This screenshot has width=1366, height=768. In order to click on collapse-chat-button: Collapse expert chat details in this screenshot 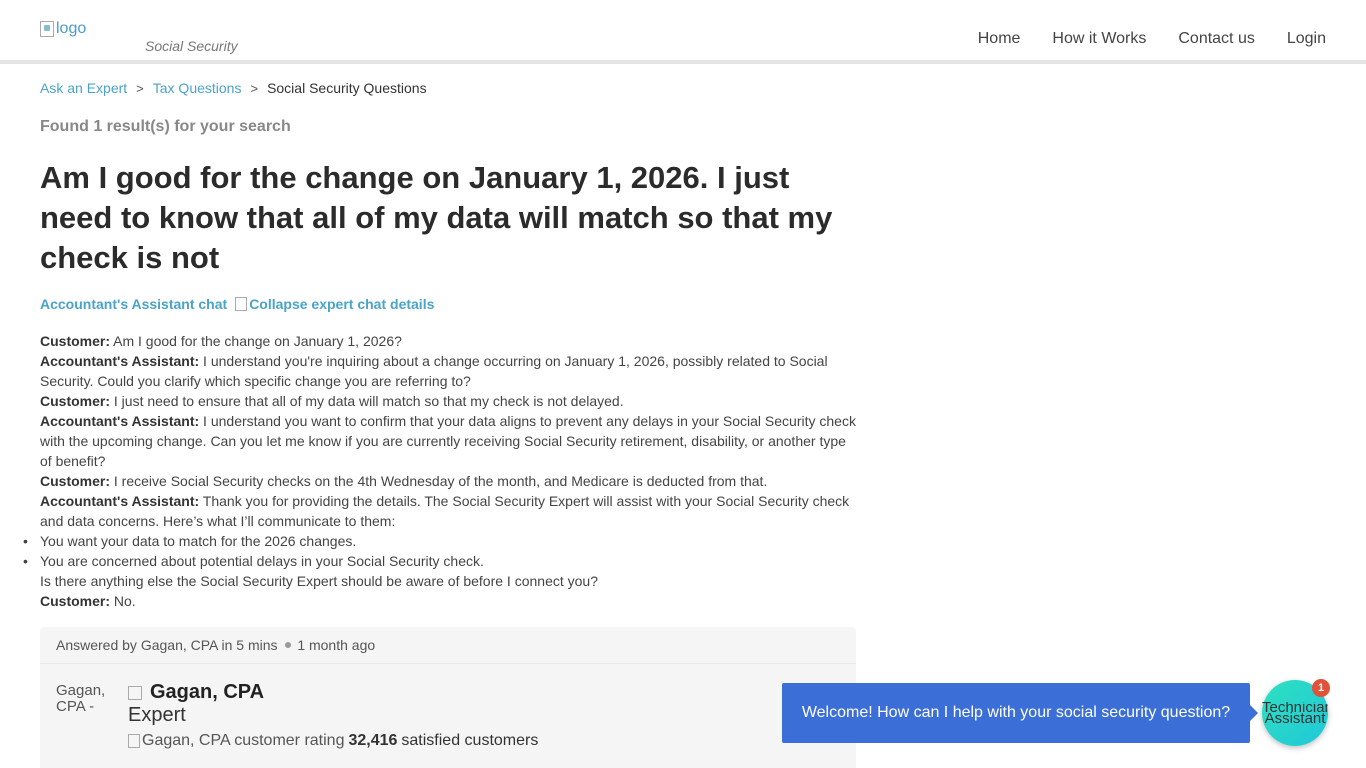, I will do `click(334, 304)`.